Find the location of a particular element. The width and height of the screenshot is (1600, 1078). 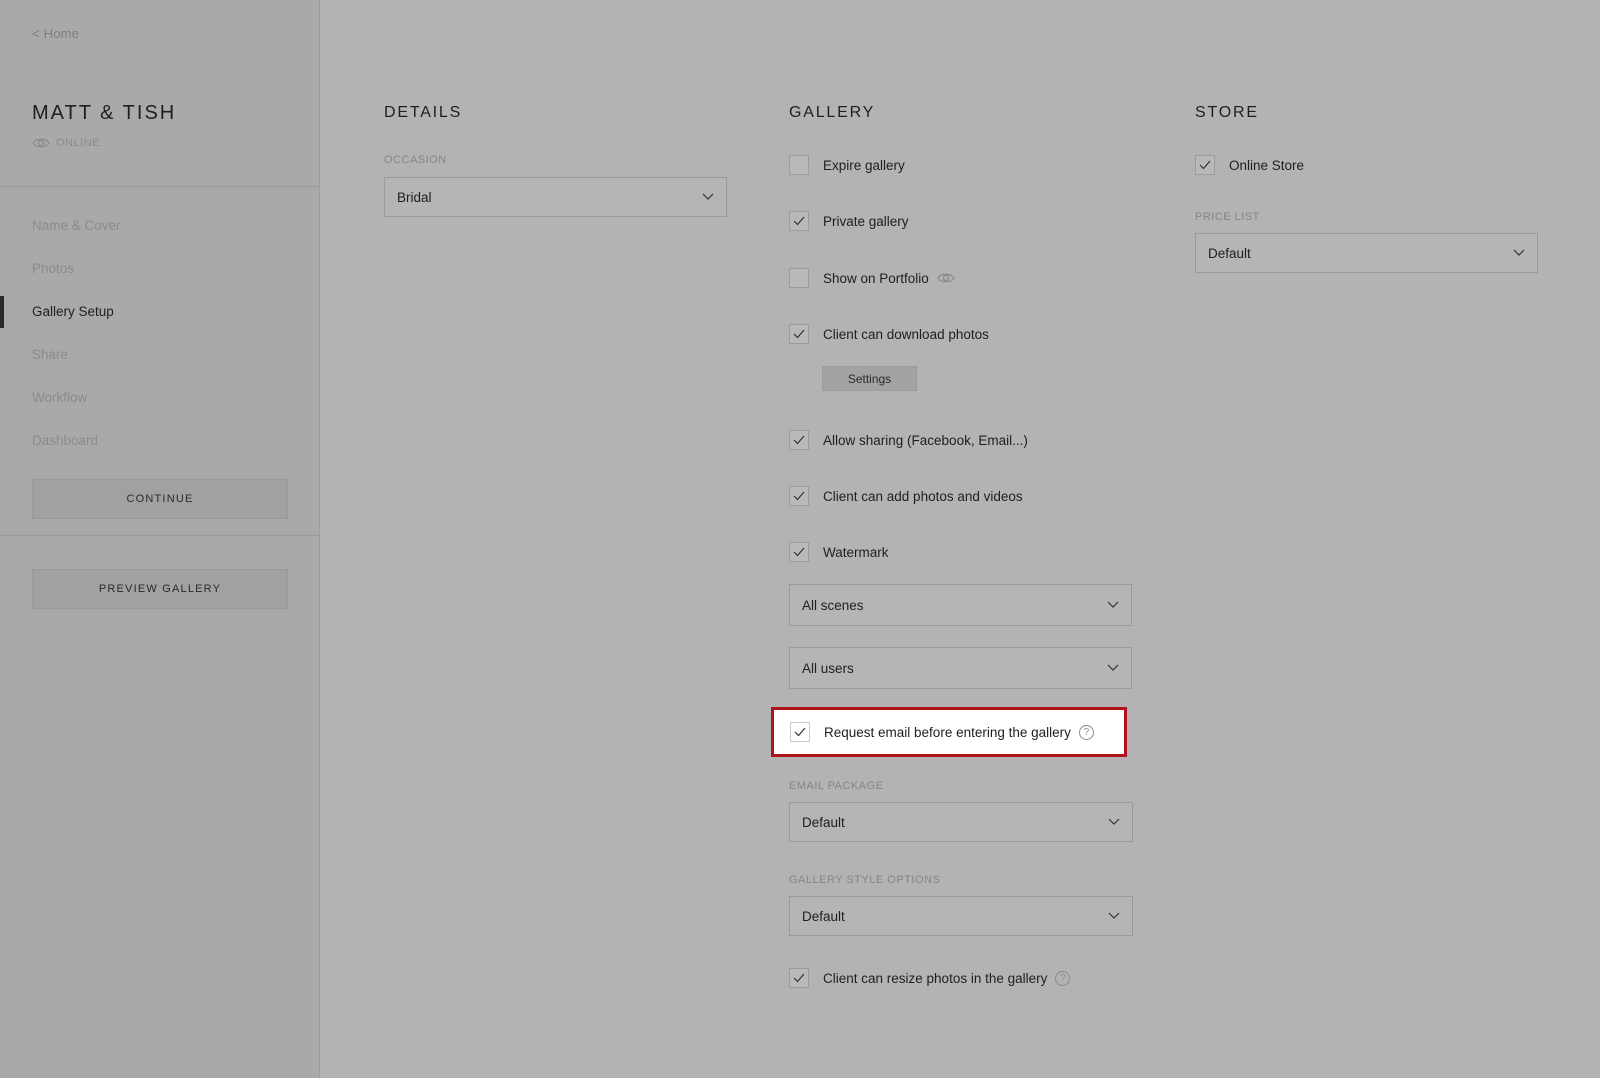

gallery-status: ONLINE is located at coordinates (66, 143).